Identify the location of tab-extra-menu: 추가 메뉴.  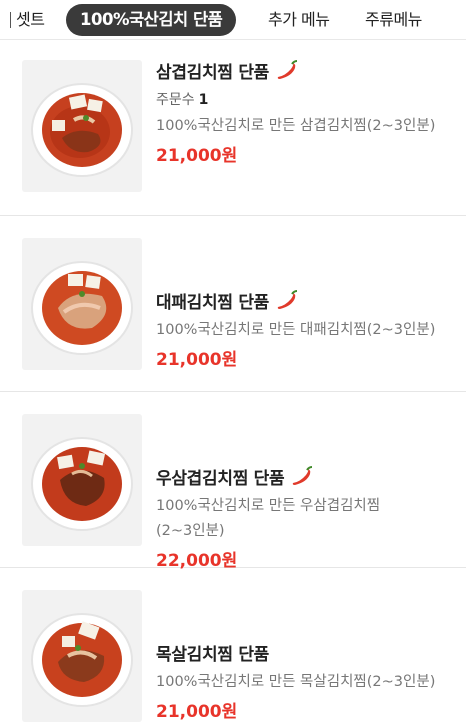
(299, 20).